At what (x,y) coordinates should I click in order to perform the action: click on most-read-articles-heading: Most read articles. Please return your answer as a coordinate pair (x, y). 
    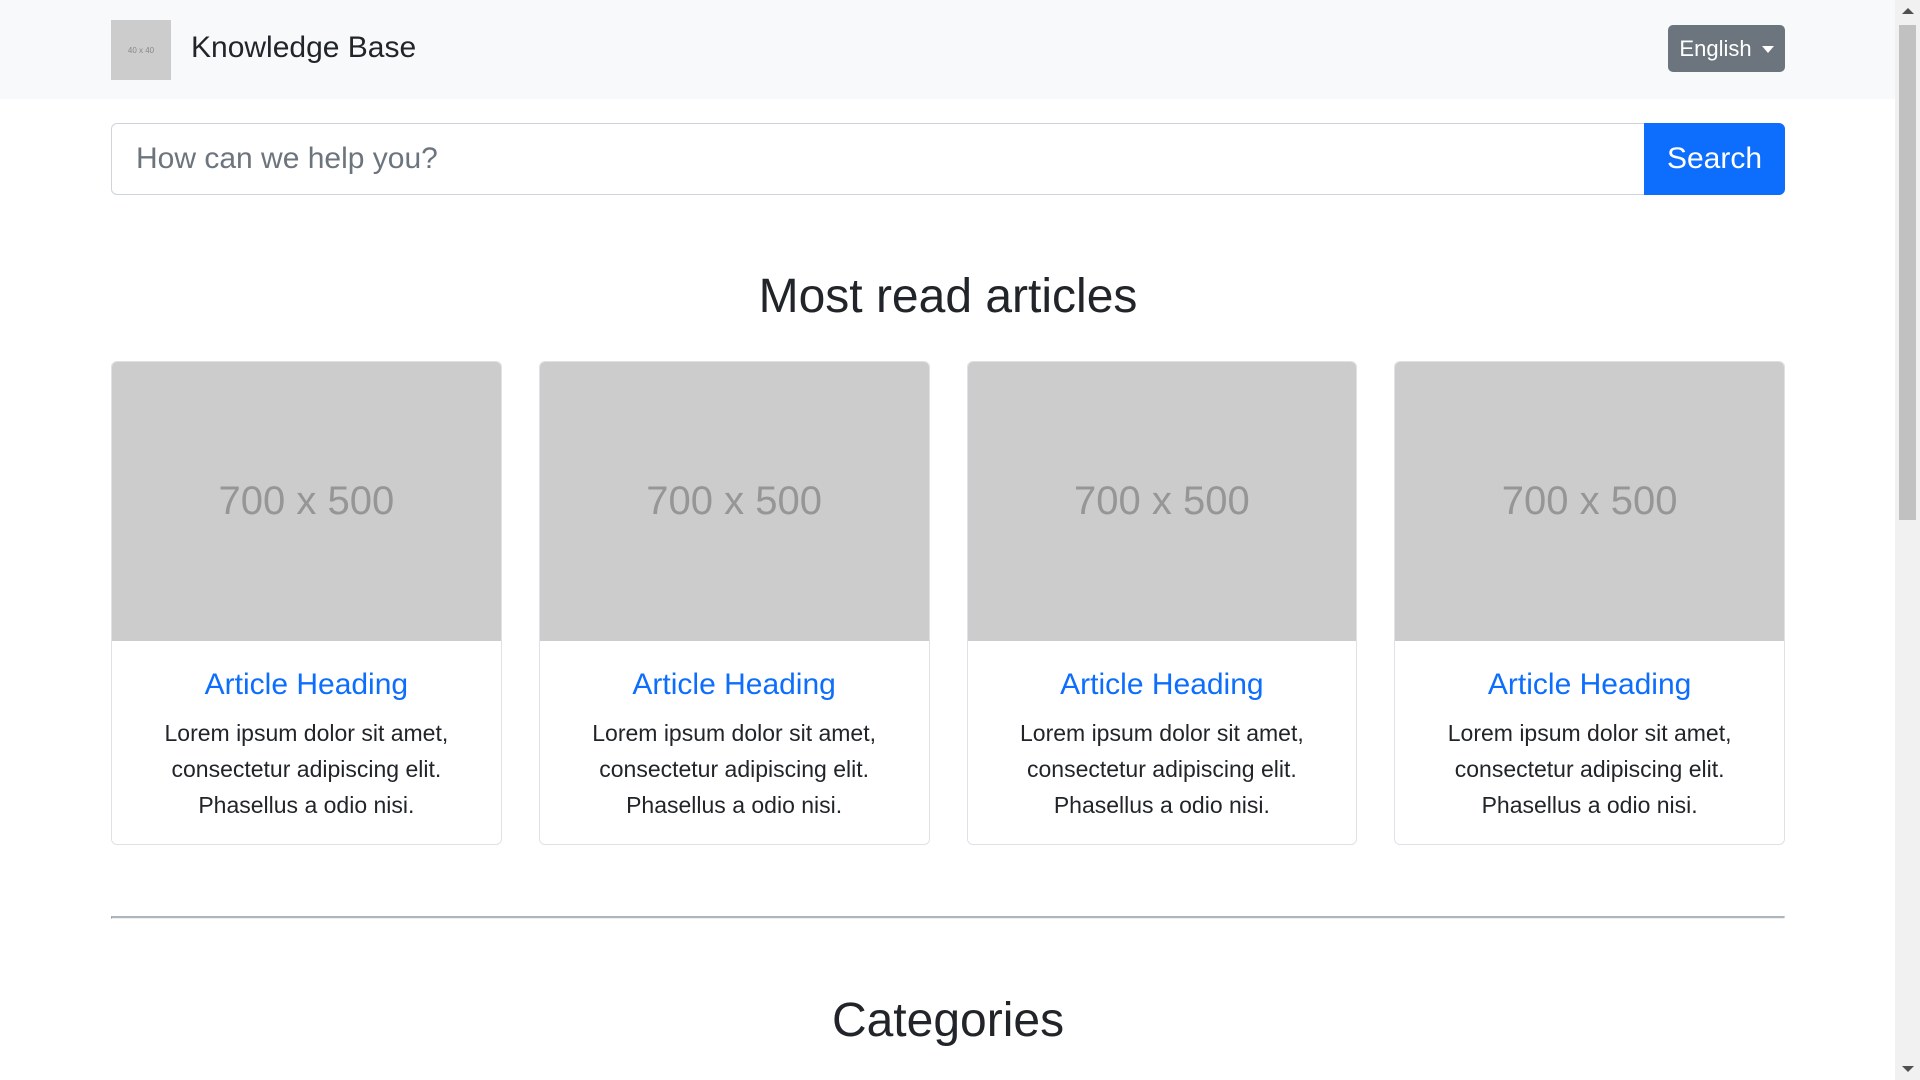
    Looking at the image, I should click on (948, 296).